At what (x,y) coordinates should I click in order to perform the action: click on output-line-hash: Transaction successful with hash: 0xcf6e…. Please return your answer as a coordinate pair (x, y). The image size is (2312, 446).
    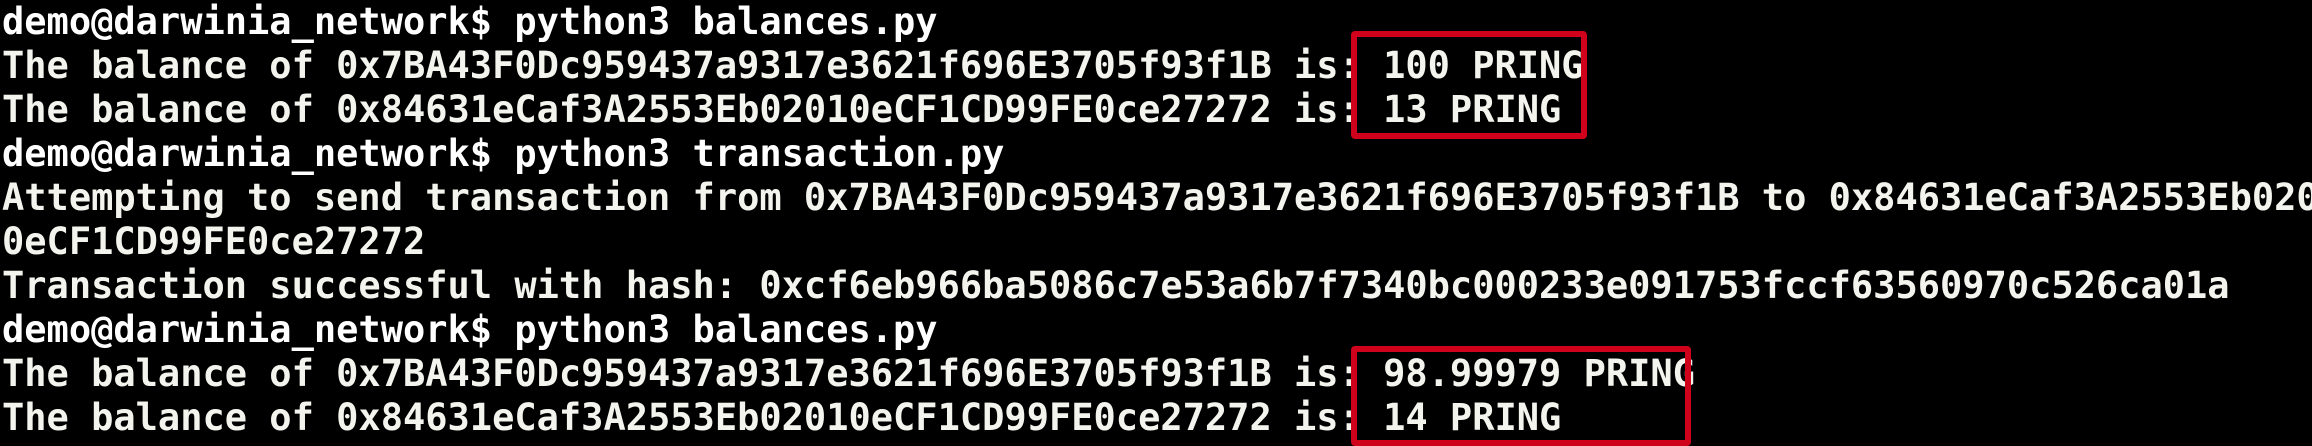
    Looking at the image, I should click on (1116, 285).